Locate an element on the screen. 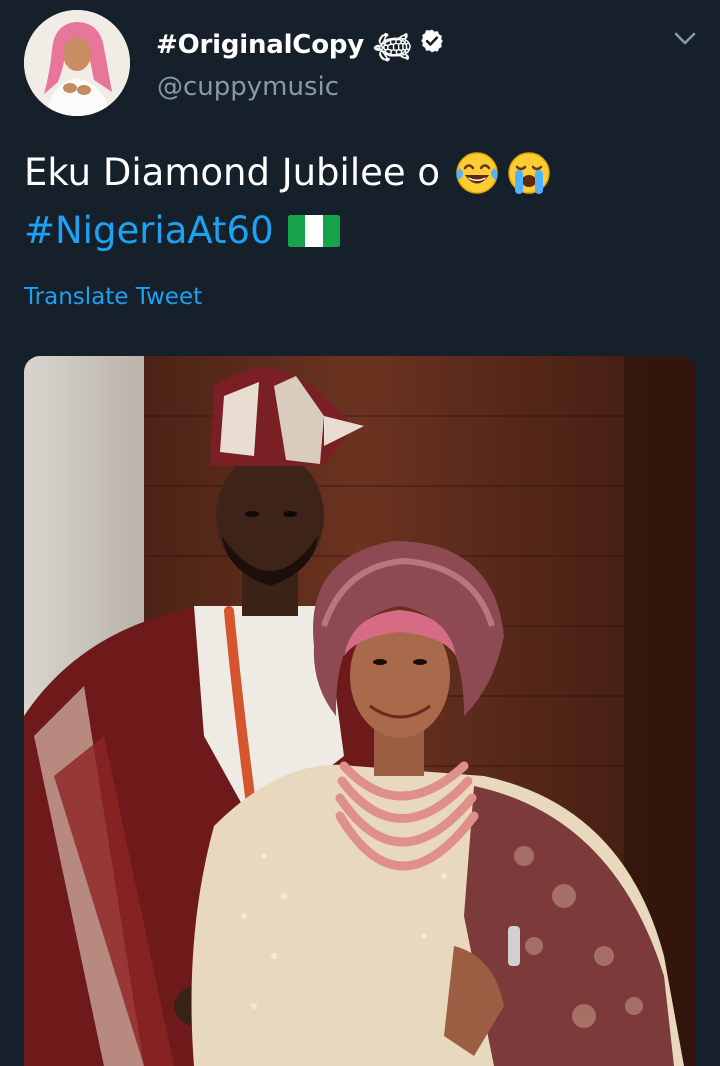  chevron-down-icon is located at coordinates (685, 38).